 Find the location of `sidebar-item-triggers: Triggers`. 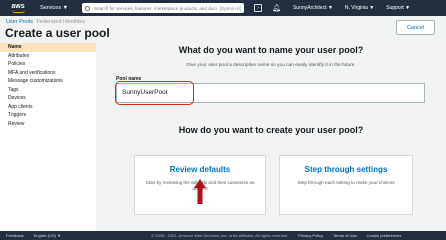

sidebar-item-triggers: Triggers is located at coordinates (48, 115).